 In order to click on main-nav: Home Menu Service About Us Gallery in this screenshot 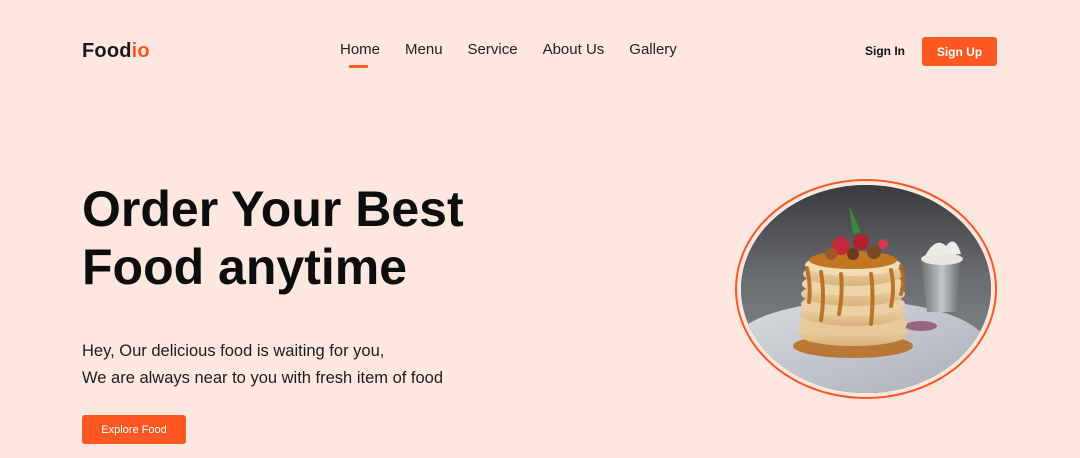, I will do `click(508, 54)`.